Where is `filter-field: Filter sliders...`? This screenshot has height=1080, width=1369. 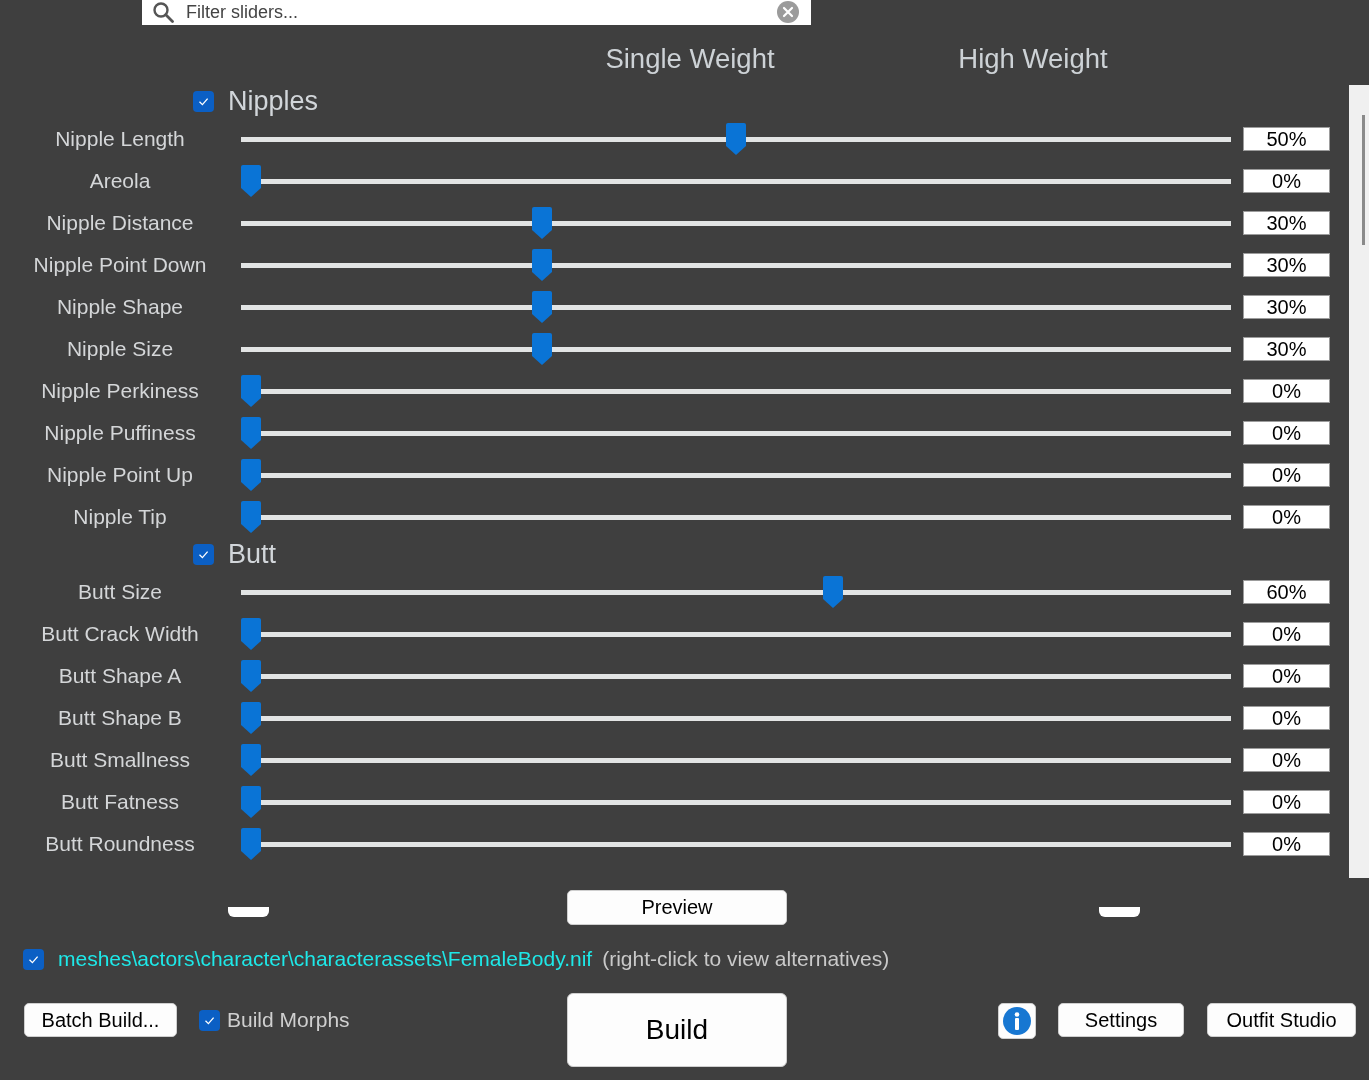 filter-field: Filter sliders... is located at coordinates (476, 12).